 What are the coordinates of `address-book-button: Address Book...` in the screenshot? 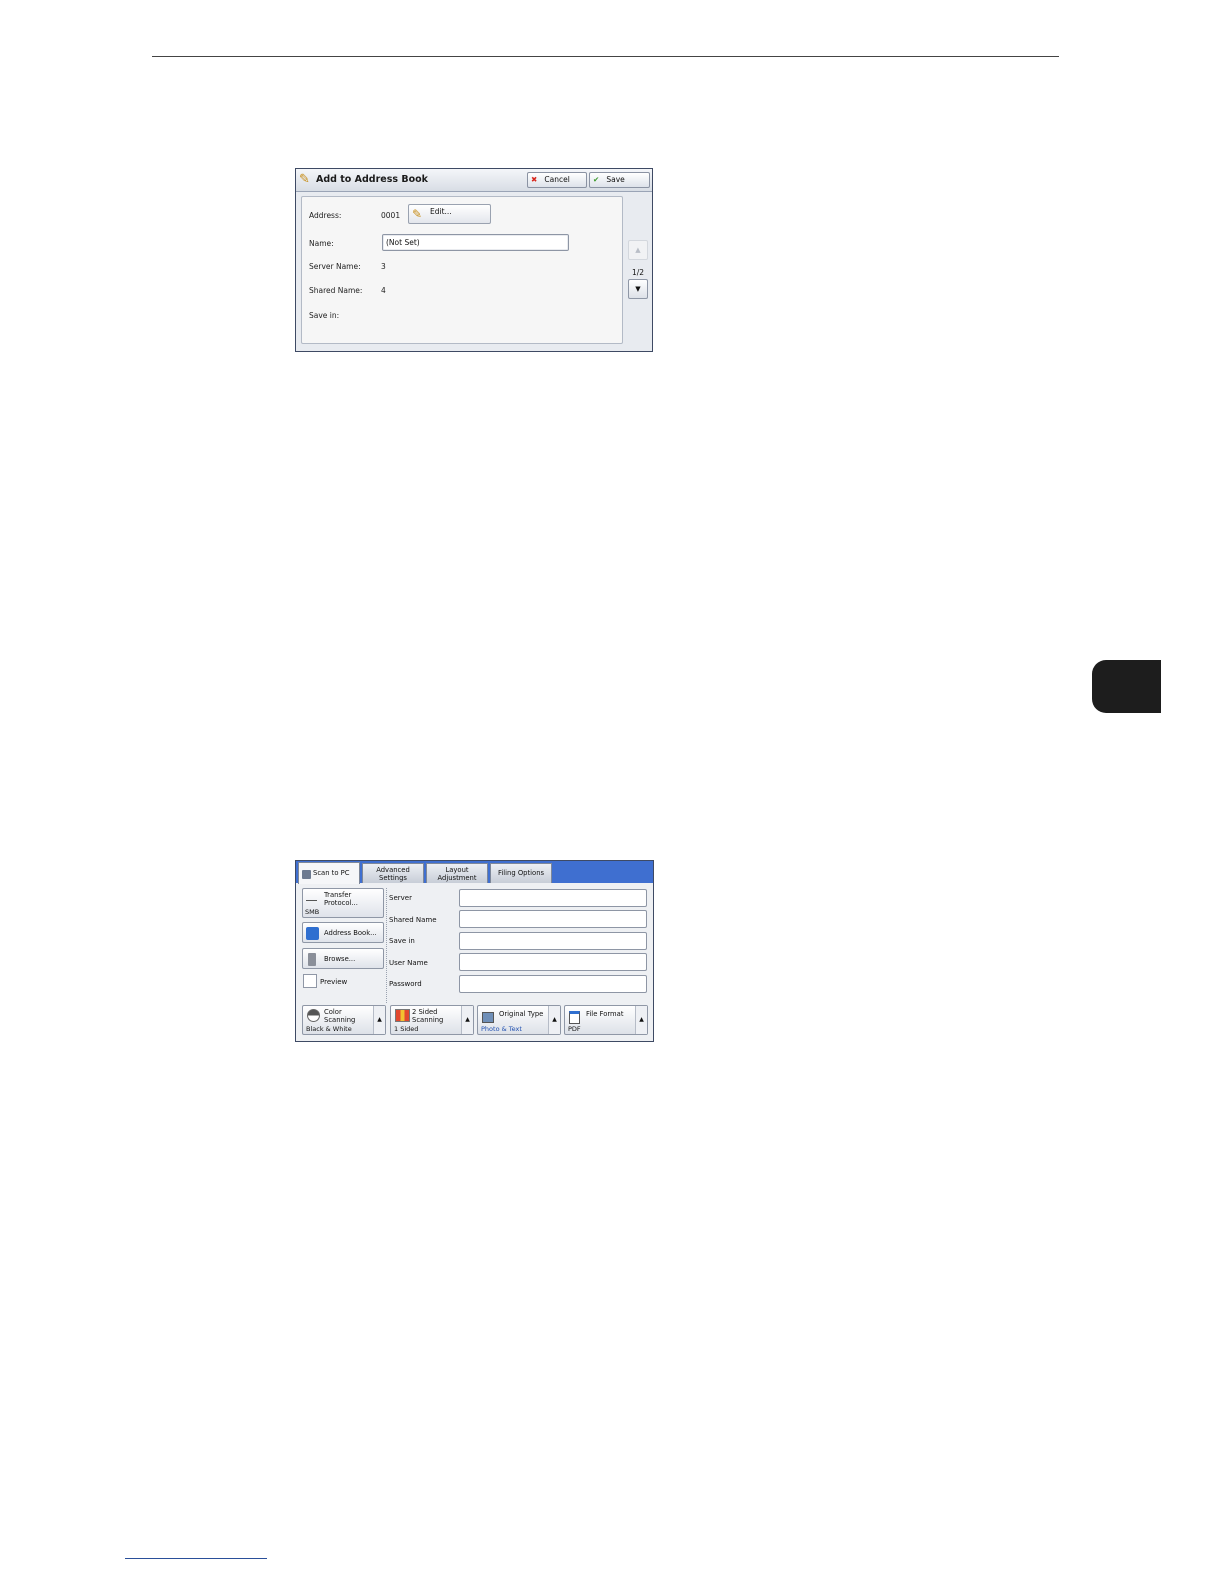 It's located at (343, 932).